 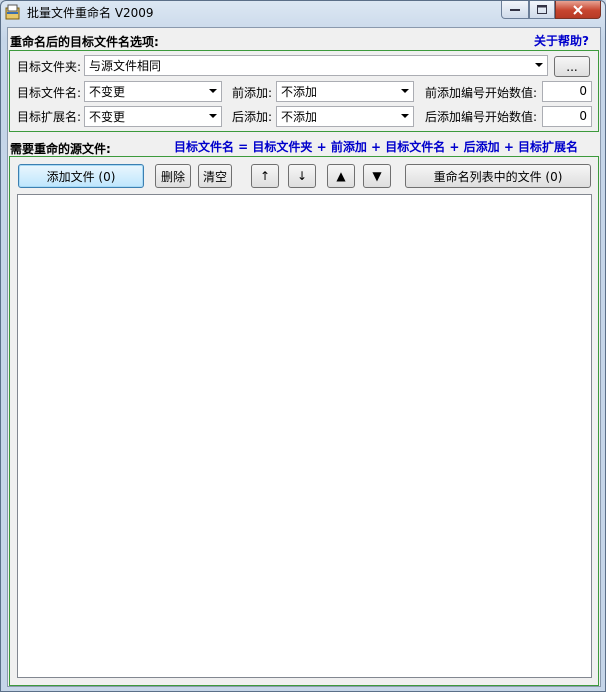 I want to click on suffix-start-input: 0, so click(x=567, y=116).